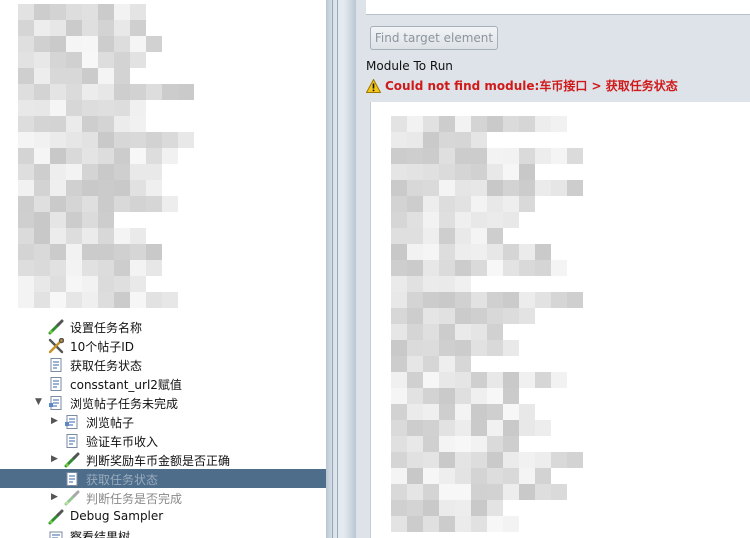 The height and width of the screenshot is (538, 750). What do you see at coordinates (38, 402) in the screenshot?
I see `expand-arrow-down-icon: ▼` at bounding box center [38, 402].